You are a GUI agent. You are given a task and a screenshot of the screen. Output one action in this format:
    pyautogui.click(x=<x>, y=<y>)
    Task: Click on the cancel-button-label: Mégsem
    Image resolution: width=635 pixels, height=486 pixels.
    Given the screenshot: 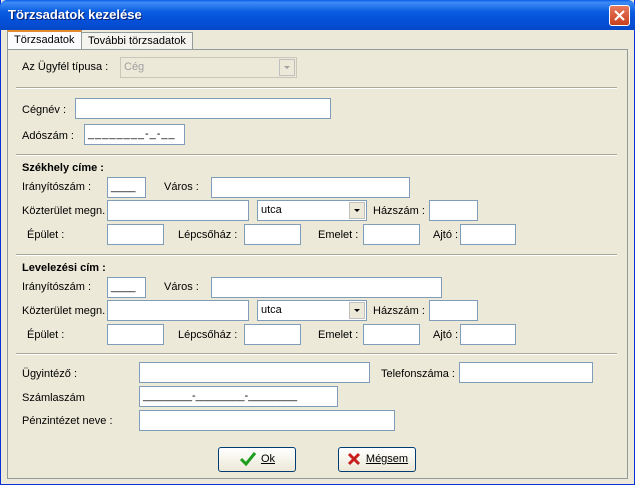 What is the action you would take?
    pyautogui.click(x=387, y=459)
    